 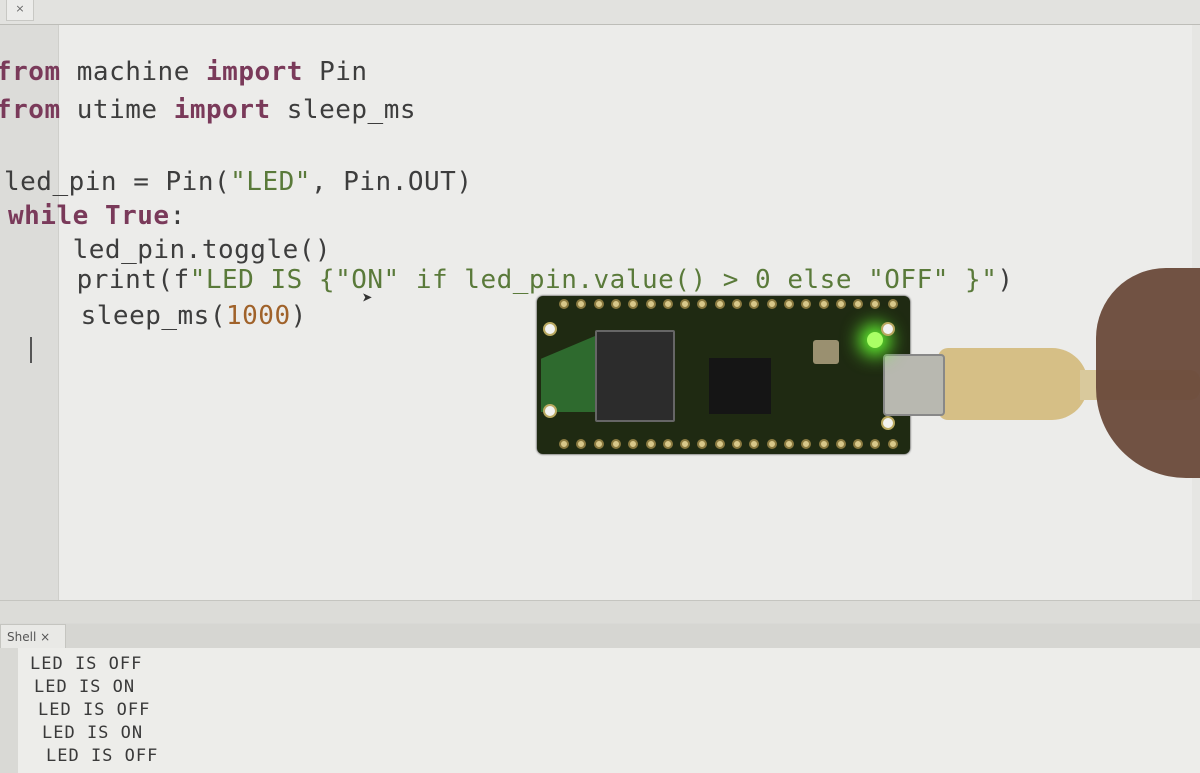 What do you see at coordinates (600, 611) in the screenshot?
I see `pane-splitter` at bounding box center [600, 611].